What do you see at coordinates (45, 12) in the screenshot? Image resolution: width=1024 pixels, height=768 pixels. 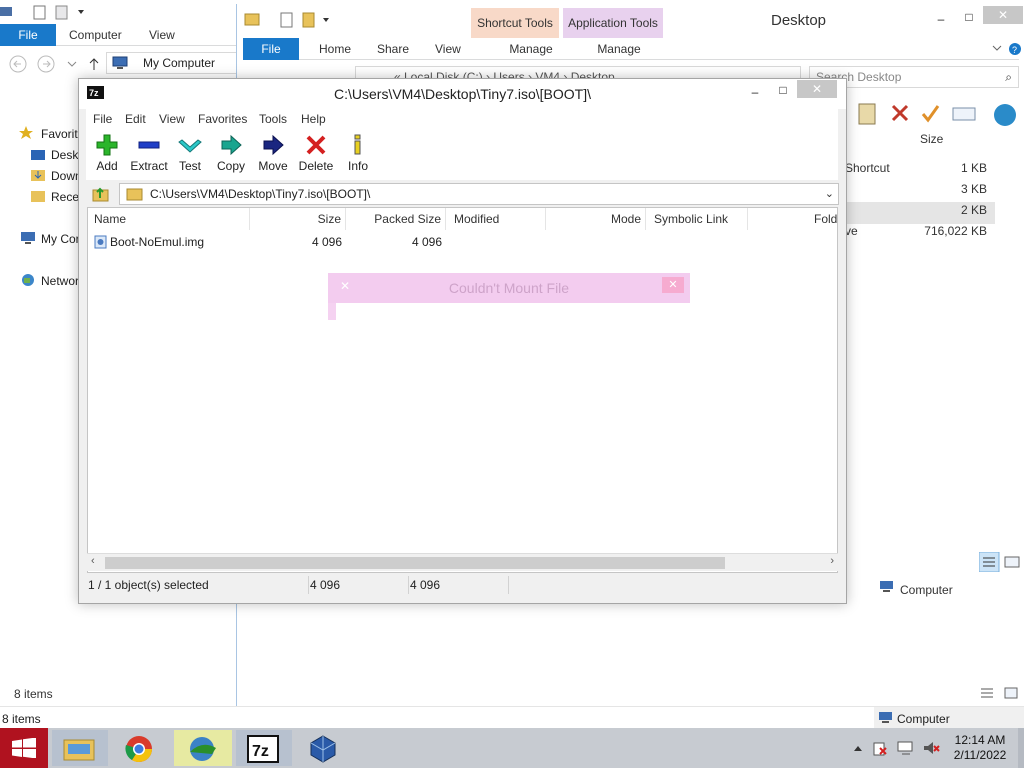 I see `quick-access-icons` at bounding box center [45, 12].